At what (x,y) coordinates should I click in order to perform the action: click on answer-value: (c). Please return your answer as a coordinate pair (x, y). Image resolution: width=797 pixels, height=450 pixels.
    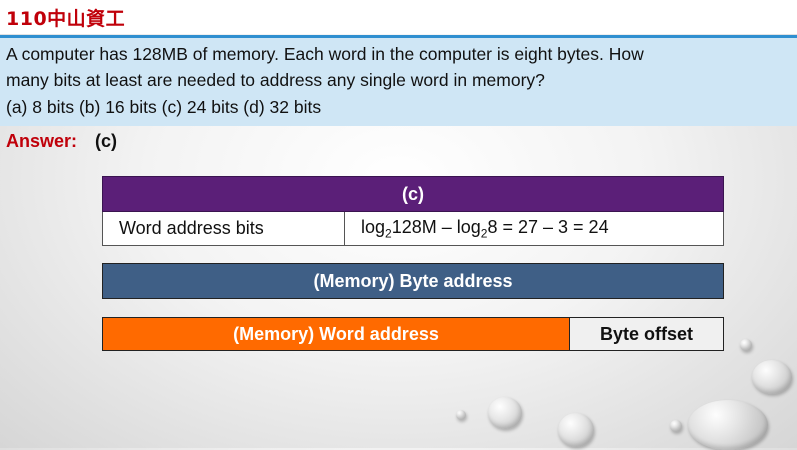
    Looking at the image, I should click on (106, 141).